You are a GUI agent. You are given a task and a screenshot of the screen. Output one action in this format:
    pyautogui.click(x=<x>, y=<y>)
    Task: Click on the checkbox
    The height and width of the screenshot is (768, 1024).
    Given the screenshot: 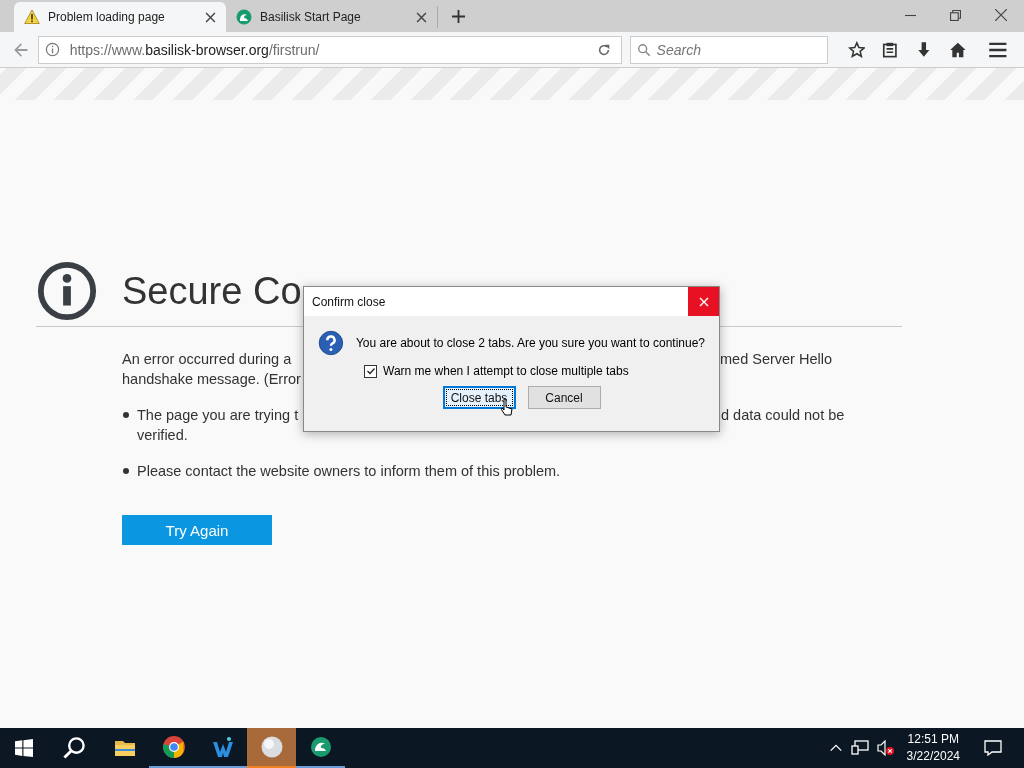 What is the action you would take?
    pyautogui.click(x=370, y=371)
    